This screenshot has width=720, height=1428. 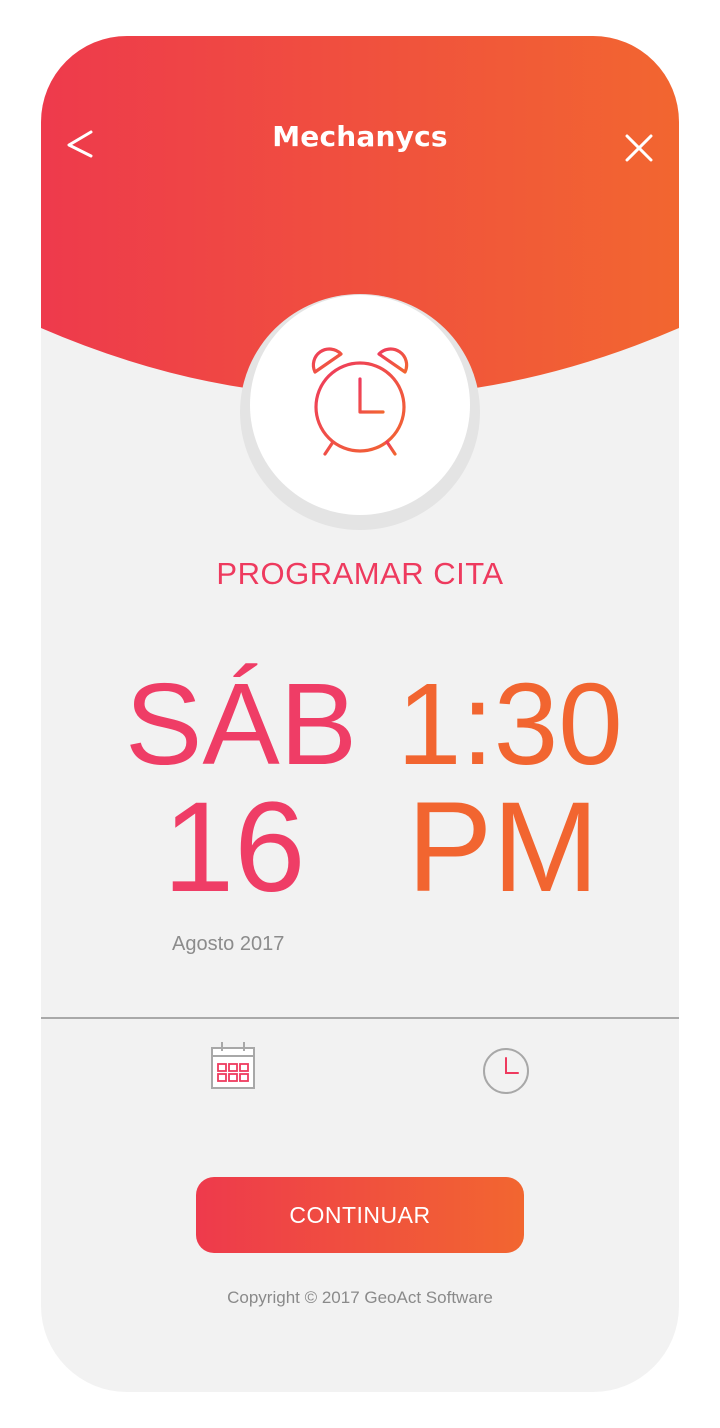 What do you see at coordinates (503, 848) in the screenshot?
I see `time-period: PM` at bounding box center [503, 848].